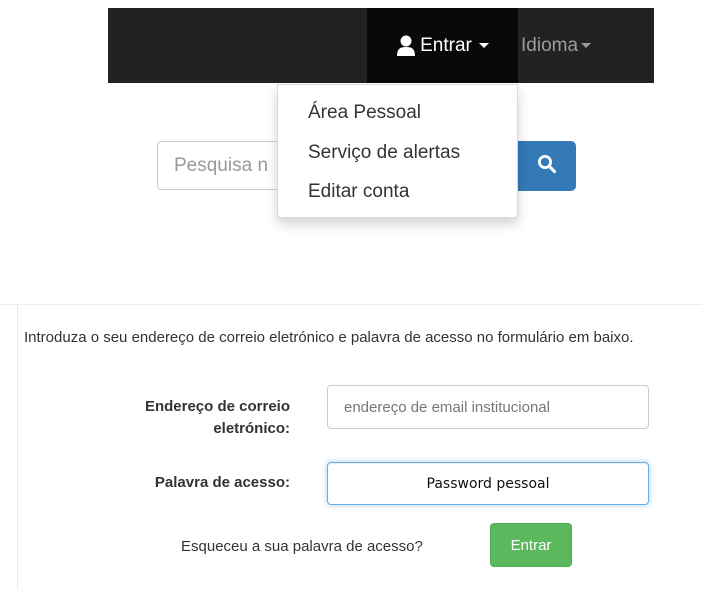 This screenshot has height=590, width=702. What do you see at coordinates (221, 165) in the screenshot?
I see `search-input-text: Pesquisa n` at bounding box center [221, 165].